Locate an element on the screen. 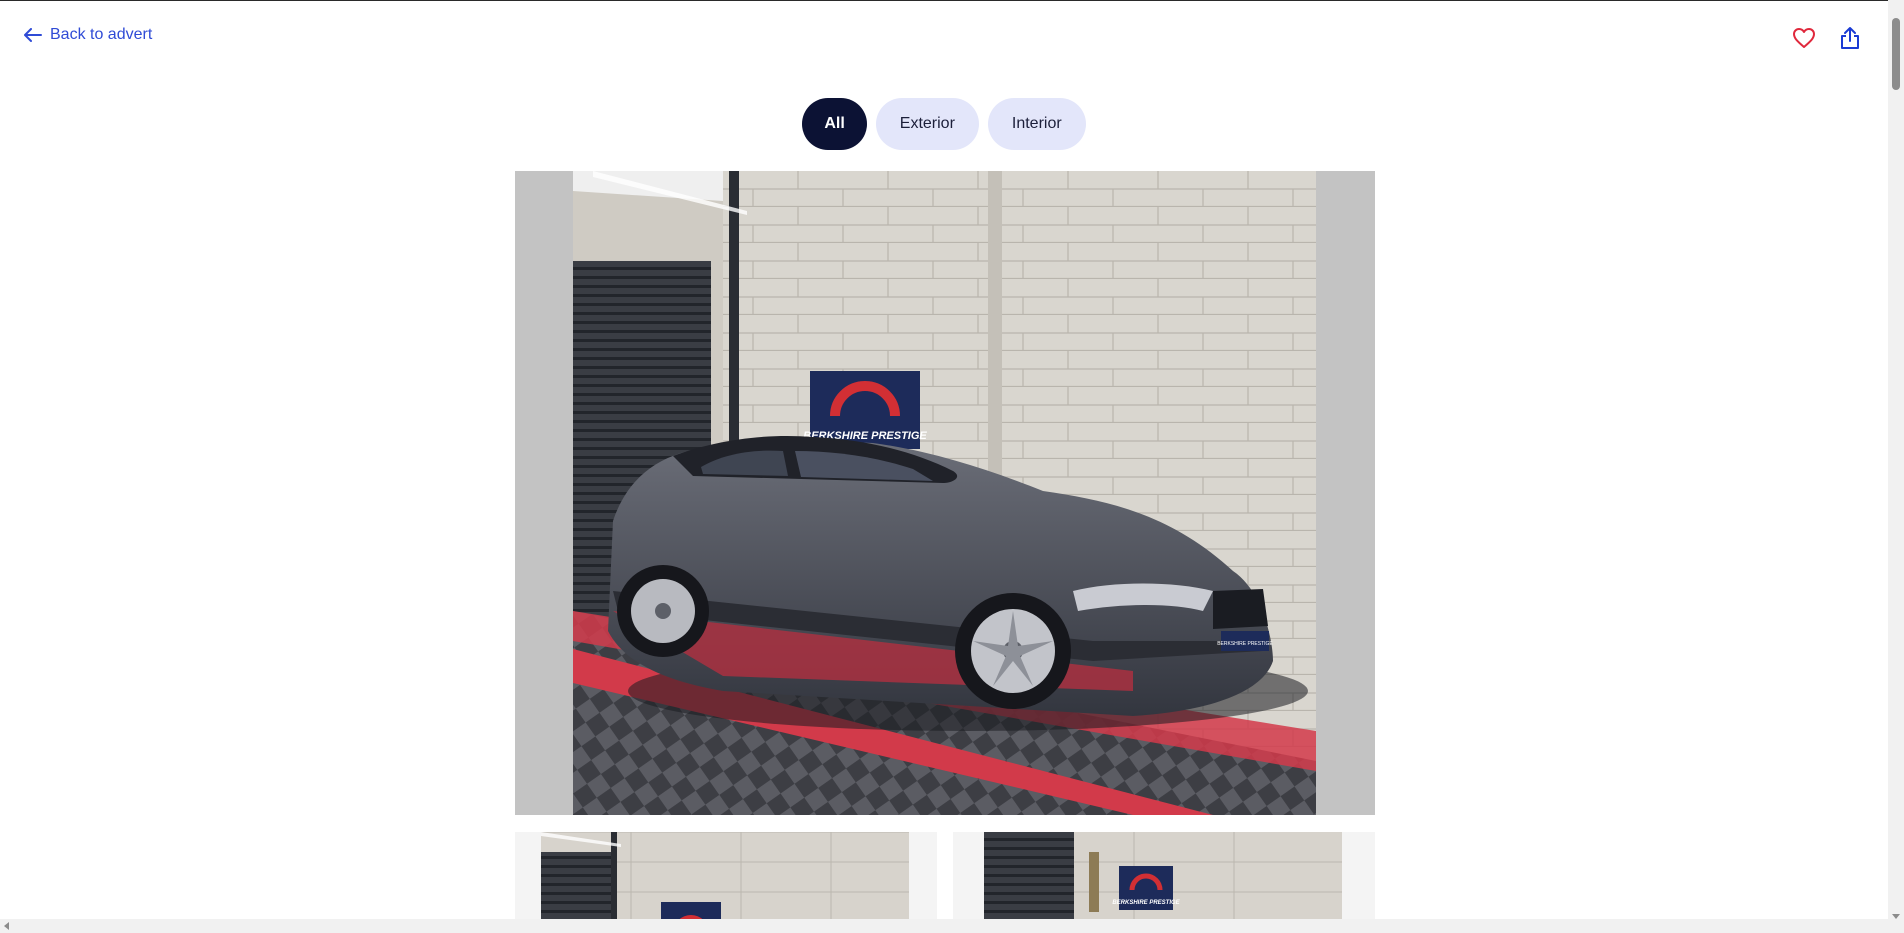 This screenshot has height=933, width=1904. filter-exterior-button: Exterior is located at coordinates (927, 124).